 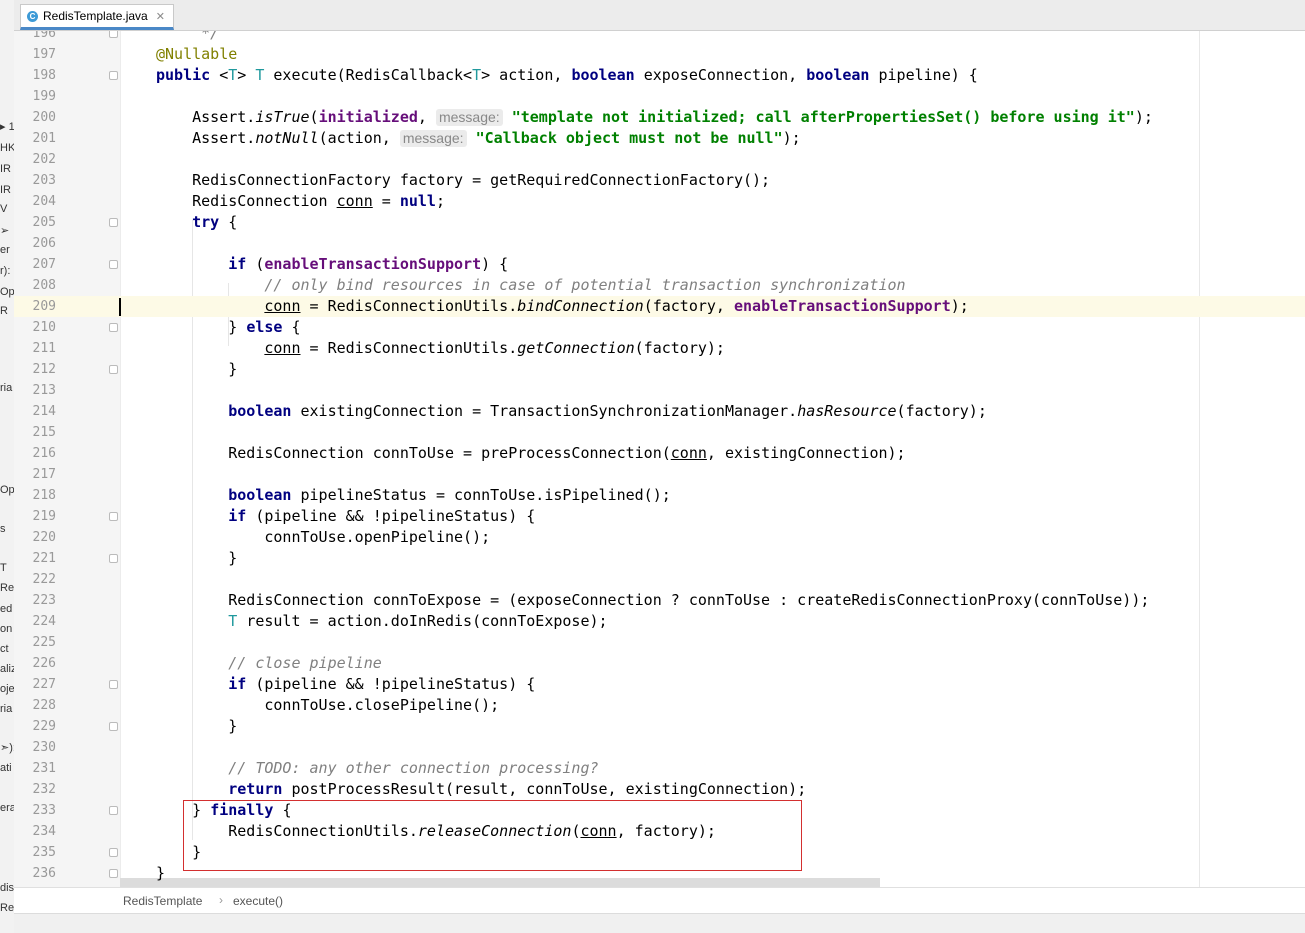 What do you see at coordinates (409, 306) in the screenshot?
I see `code-token: = RedisConnectionUtils.` at bounding box center [409, 306].